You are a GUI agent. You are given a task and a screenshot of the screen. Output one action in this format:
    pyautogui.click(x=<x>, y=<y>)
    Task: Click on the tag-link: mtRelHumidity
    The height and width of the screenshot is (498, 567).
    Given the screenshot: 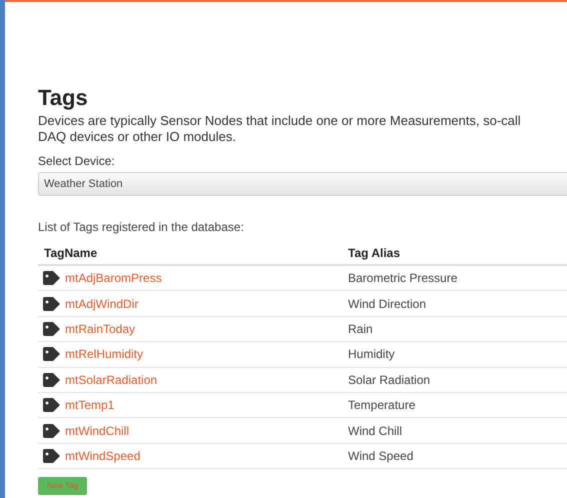 What is the action you would take?
    pyautogui.click(x=104, y=354)
    